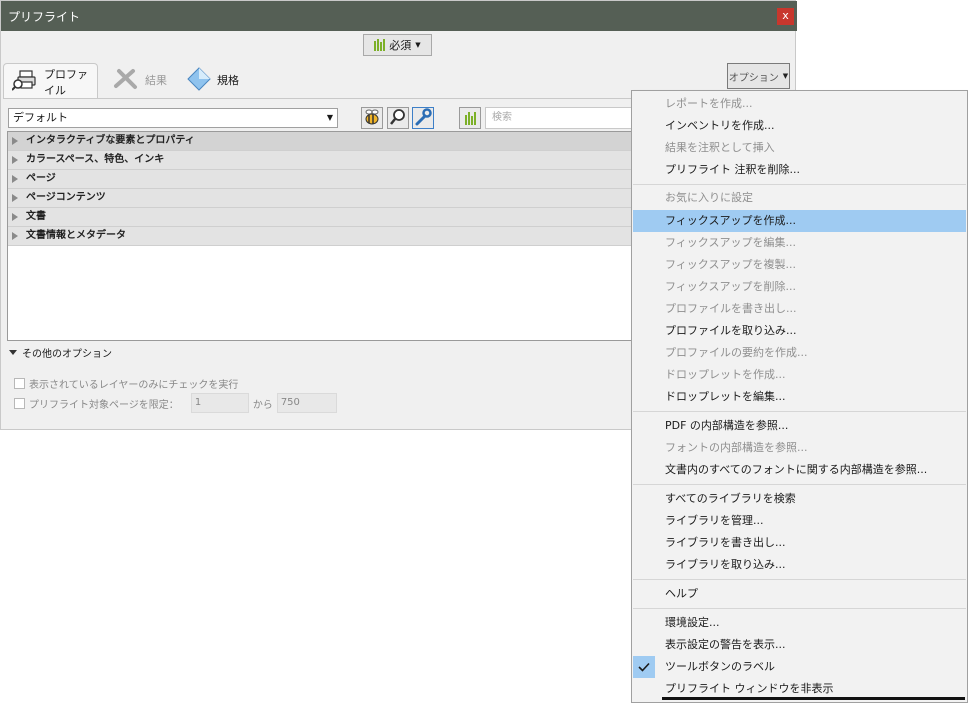 Image resolution: width=968 pixels, height=703 pixels. What do you see at coordinates (19, 383) in the screenshot?
I see `visible-layers-checkbox` at bounding box center [19, 383].